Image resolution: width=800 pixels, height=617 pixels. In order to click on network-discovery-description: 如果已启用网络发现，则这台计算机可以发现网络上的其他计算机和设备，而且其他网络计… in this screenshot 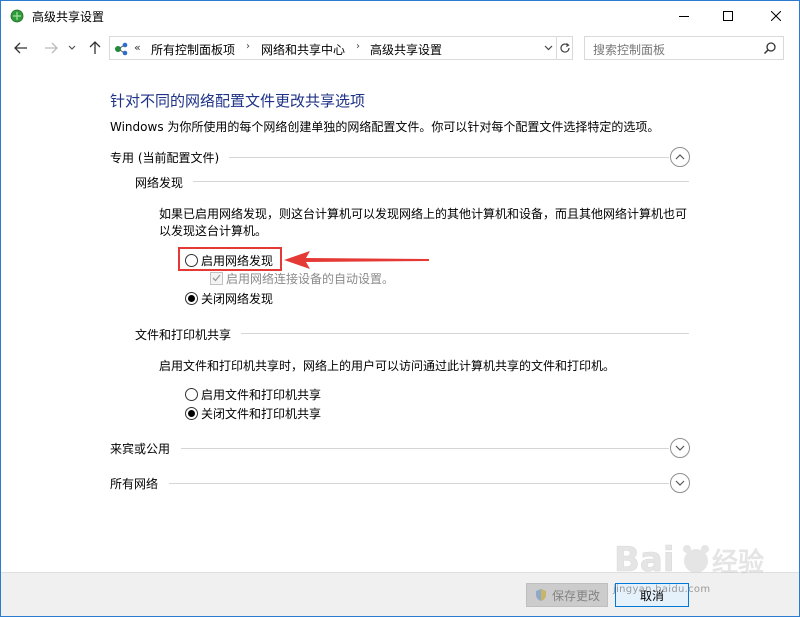, I will do `click(423, 222)`.